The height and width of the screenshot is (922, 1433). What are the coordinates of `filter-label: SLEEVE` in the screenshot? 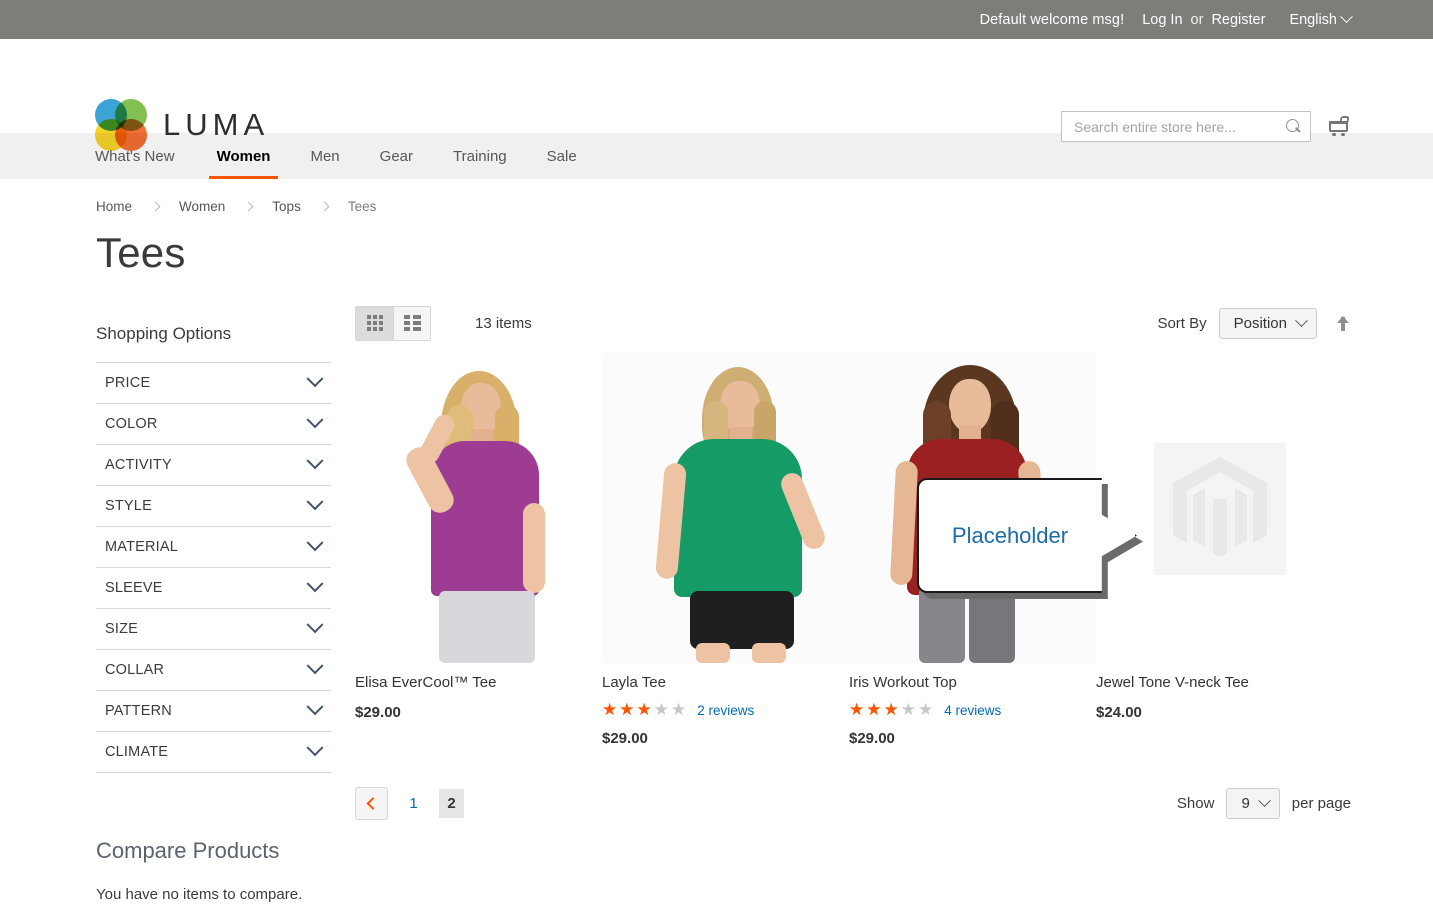 It's located at (134, 588).